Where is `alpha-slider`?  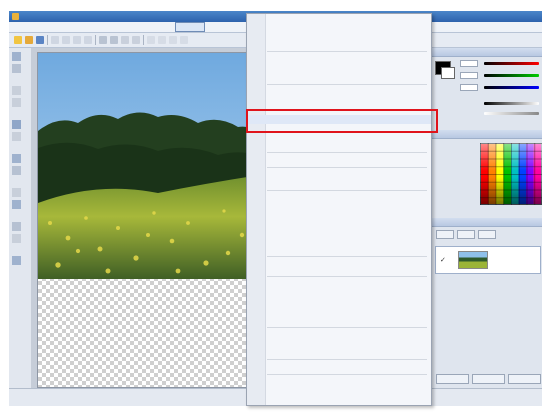 alpha-slider is located at coordinates (511, 113).